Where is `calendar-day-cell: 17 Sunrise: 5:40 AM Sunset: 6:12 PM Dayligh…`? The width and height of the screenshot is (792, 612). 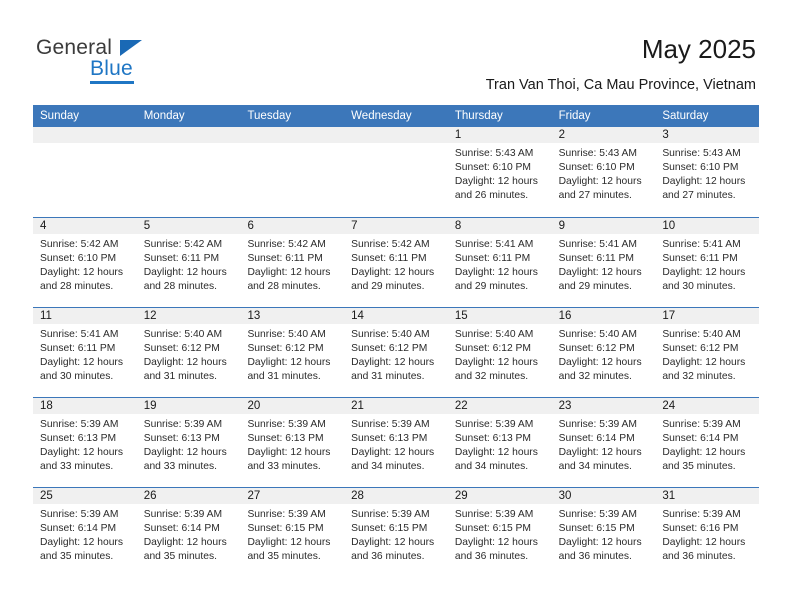
calendar-day-cell: 17 Sunrise: 5:40 AM Sunset: 6:12 PM Dayligh… is located at coordinates (707, 352).